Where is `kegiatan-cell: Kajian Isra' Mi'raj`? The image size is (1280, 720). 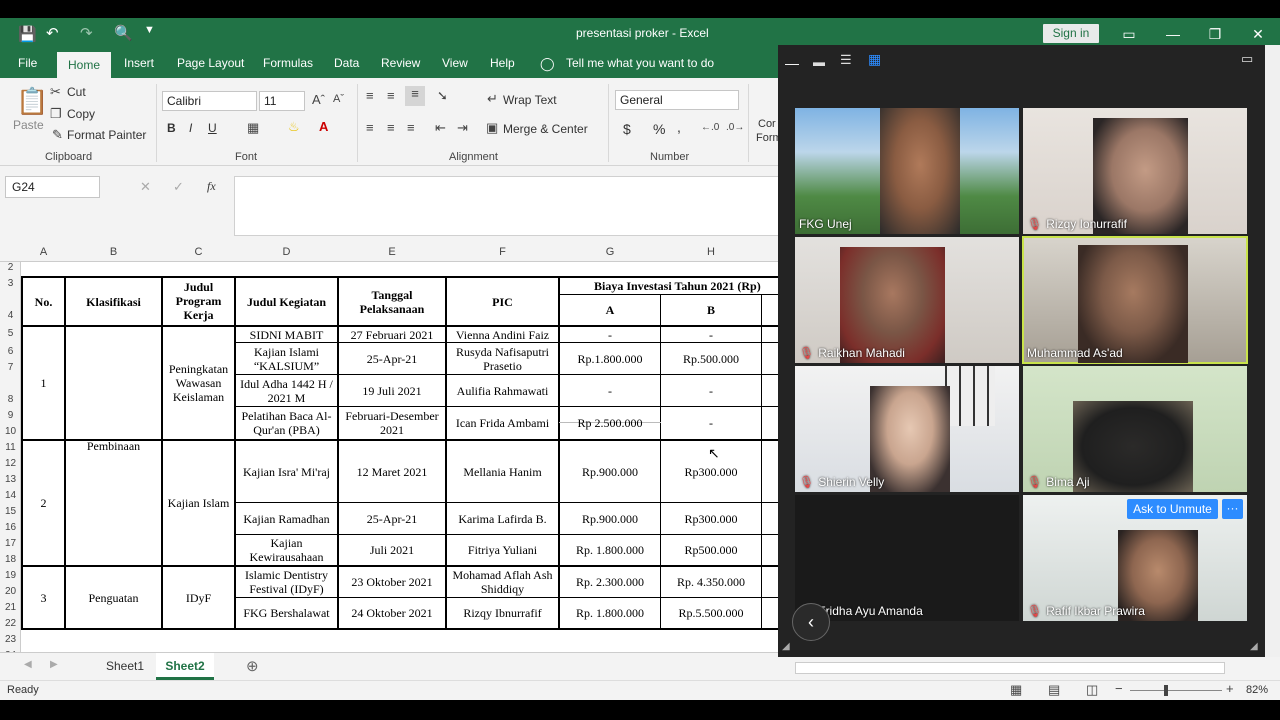
kegiatan-cell: Kajian Isra' Mi'raj is located at coordinates (286, 471).